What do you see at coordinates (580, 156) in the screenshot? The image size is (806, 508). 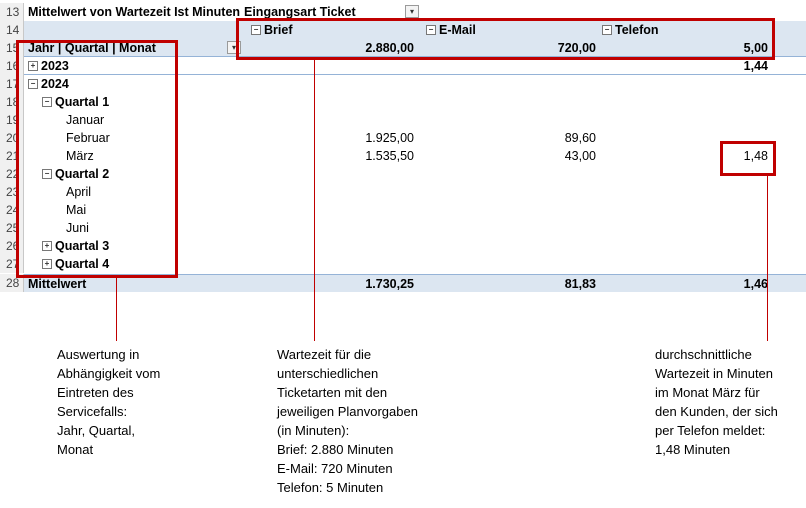 I see `value-cell-email: 43,00` at bounding box center [580, 156].